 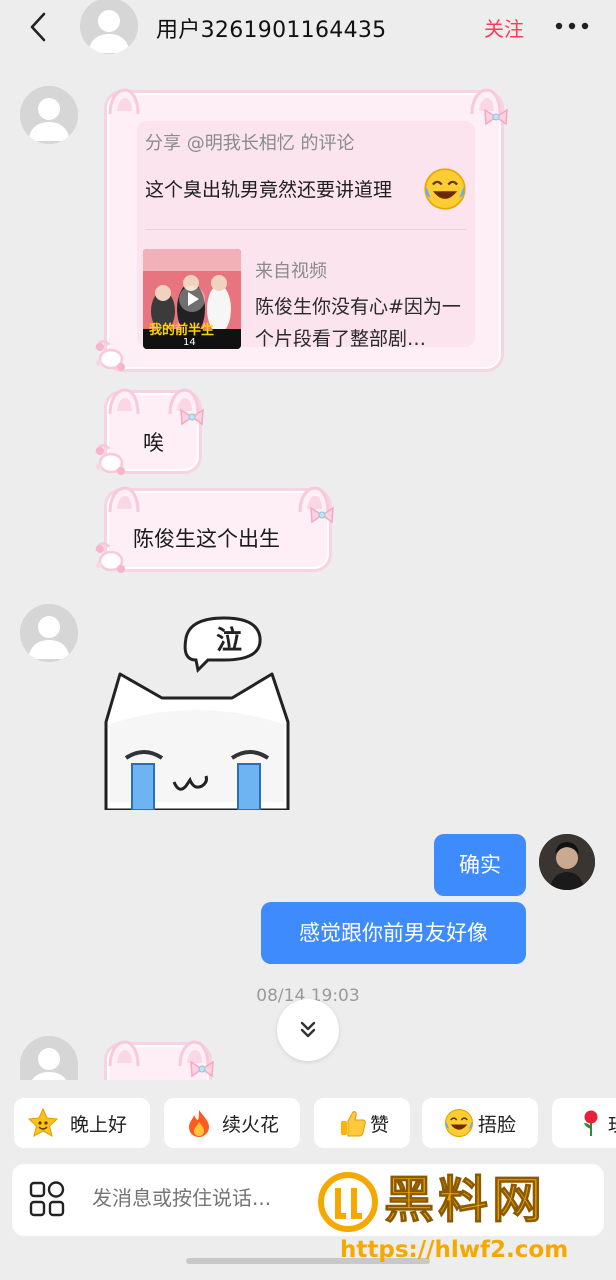 I want to click on chip-label: 捂脸, so click(x=497, y=1125).